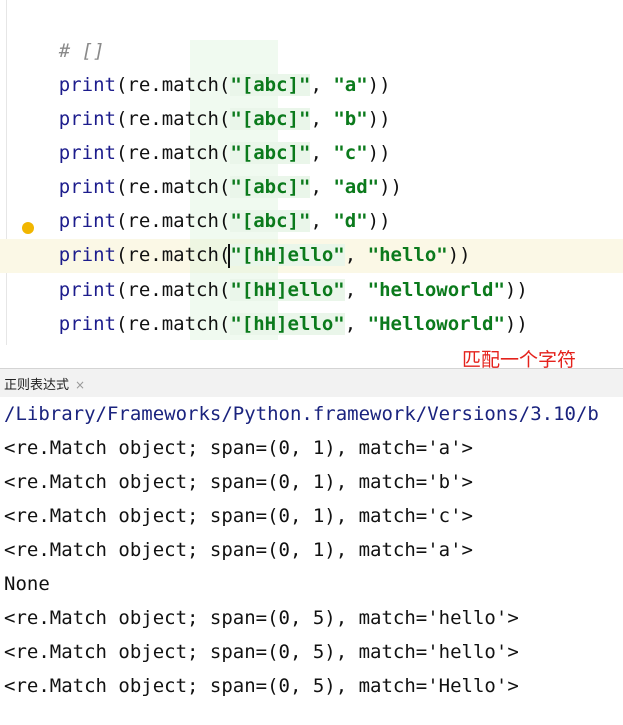  Describe the element at coordinates (207, 167) in the screenshot. I see `code-line-4: print(re.match("[abc]", "ad"))` at that location.